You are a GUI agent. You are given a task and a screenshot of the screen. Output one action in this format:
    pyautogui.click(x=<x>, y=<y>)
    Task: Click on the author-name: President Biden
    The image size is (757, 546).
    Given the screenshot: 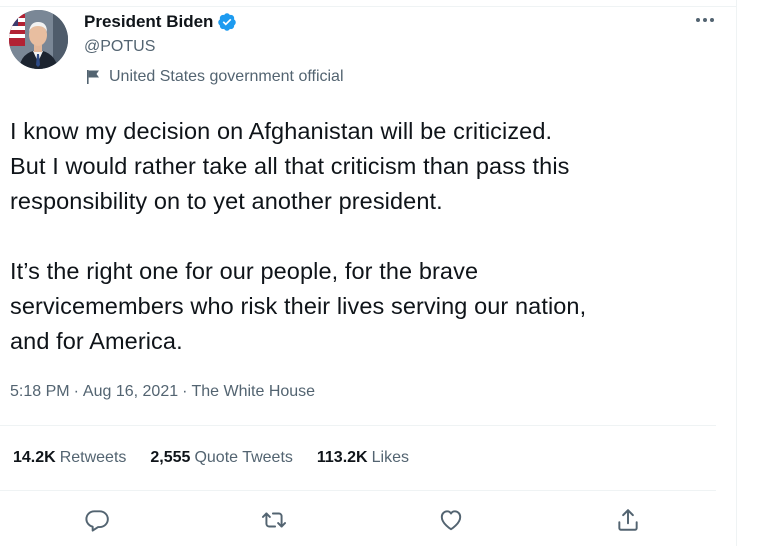 What is the action you would take?
    pyautogui.click(x=148, y=22)
    